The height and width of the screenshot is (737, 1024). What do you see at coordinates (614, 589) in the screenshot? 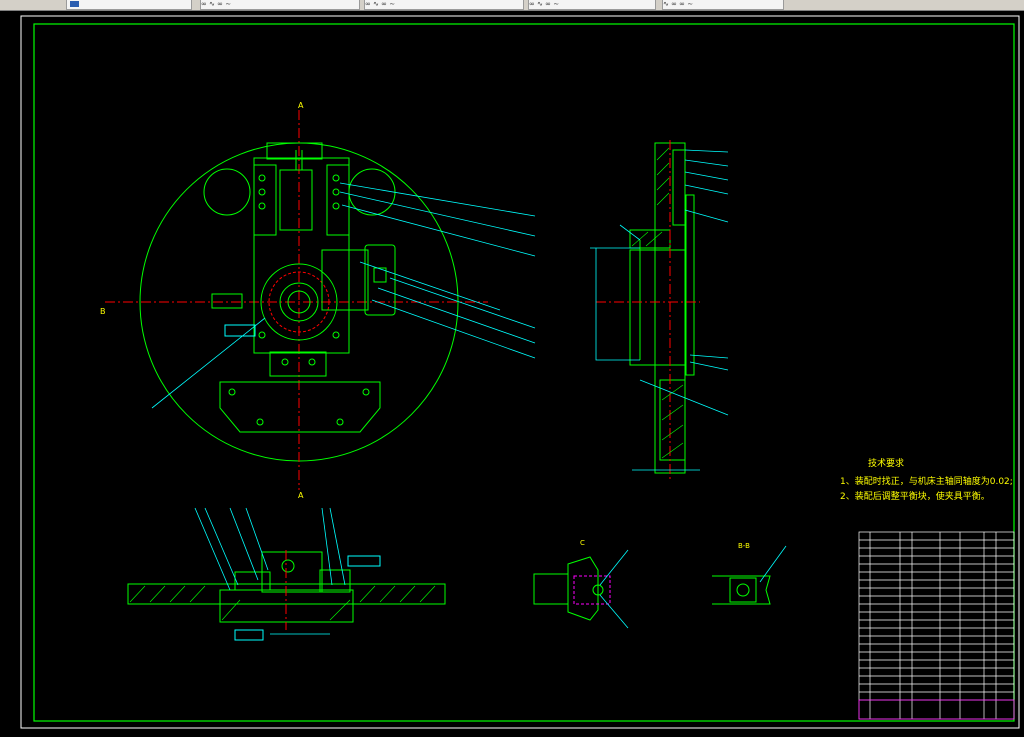
I see `detail-c-leaders` at bounding box center [614, 589].